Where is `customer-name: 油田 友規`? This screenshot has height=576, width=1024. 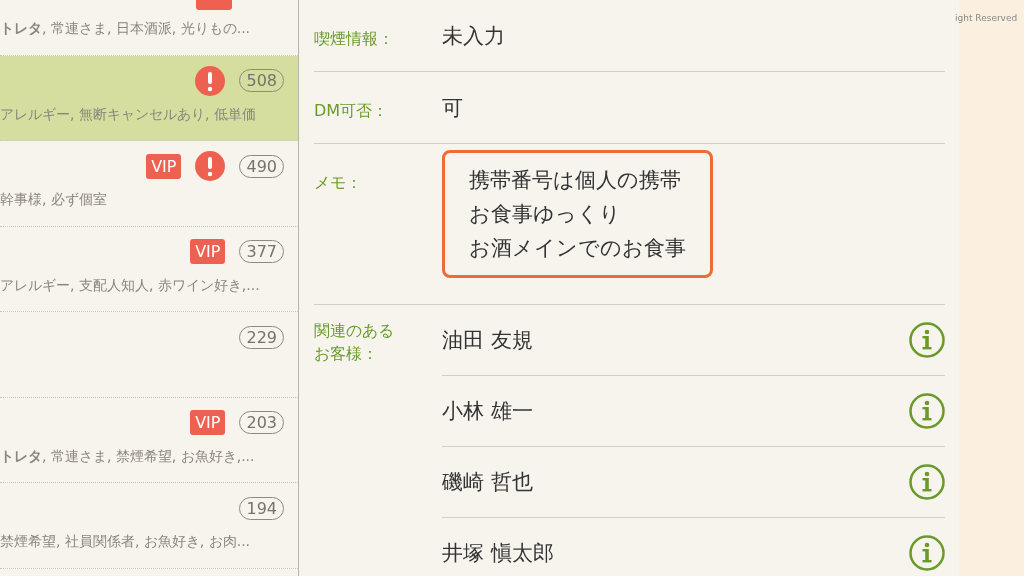 customer-name: 油田 友規 is located at coordinates (487, 340).